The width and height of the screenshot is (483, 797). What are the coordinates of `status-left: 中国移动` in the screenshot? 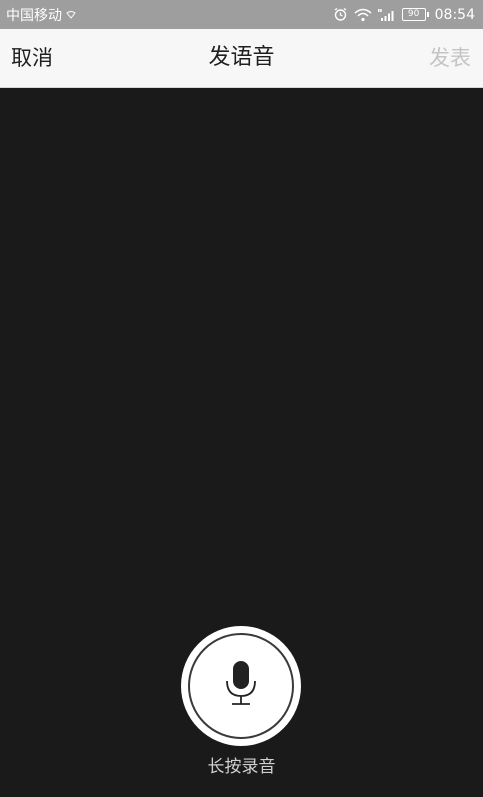 It's located at (41, 15).